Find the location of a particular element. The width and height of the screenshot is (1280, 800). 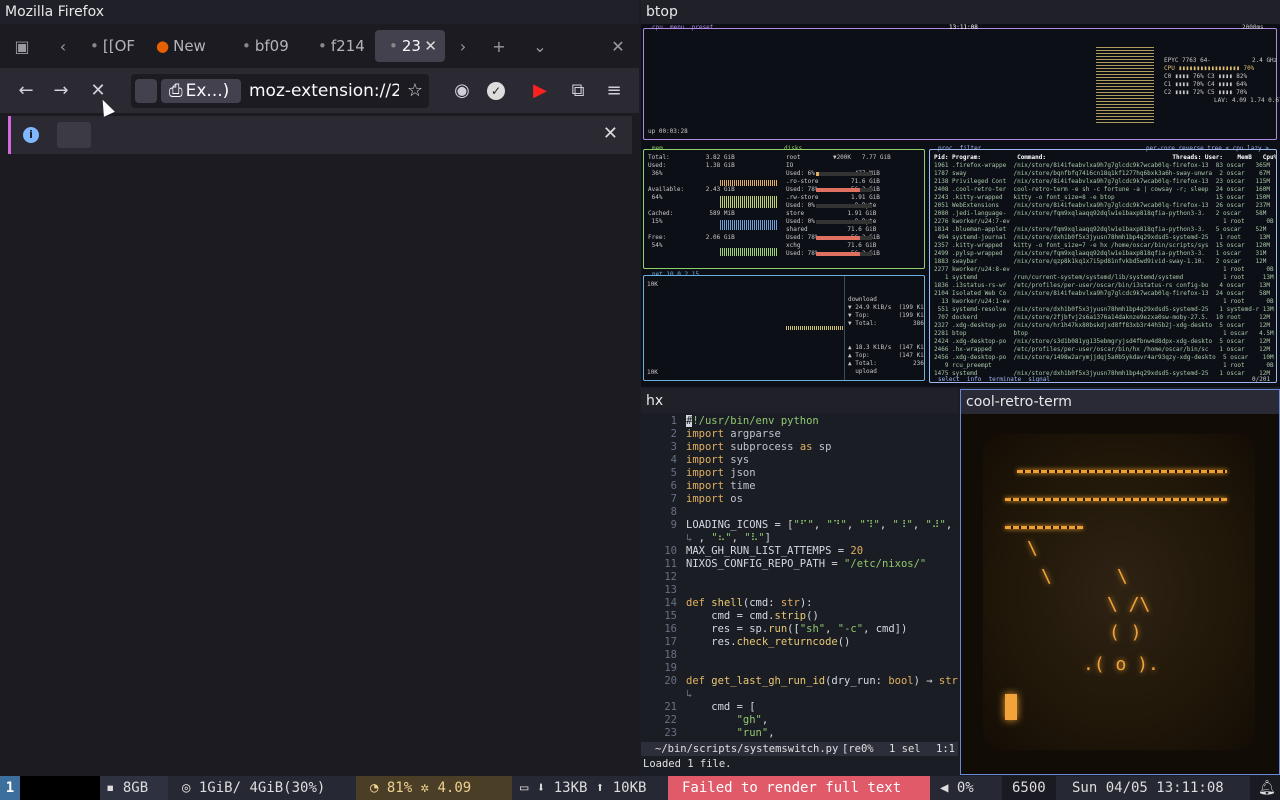

net-line: upload is located at coordinates (862, 371).